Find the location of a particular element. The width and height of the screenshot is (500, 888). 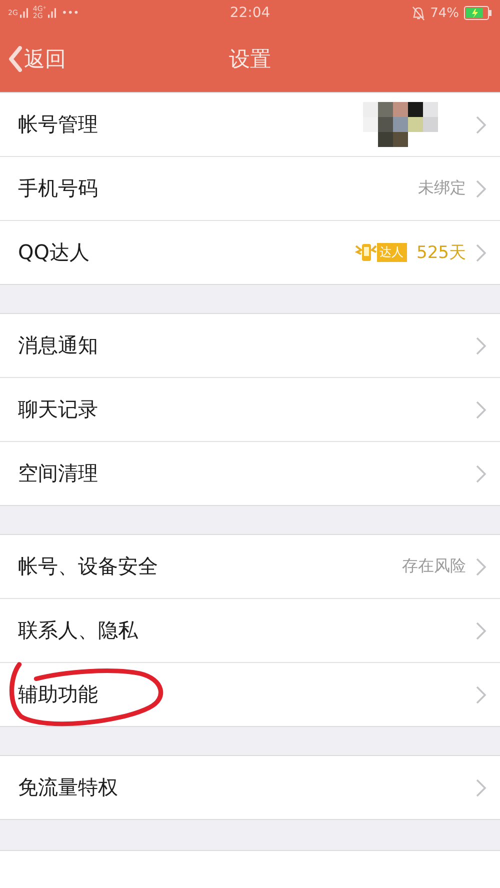

row-value: 未绑定 is located at coordinates (442, 188).